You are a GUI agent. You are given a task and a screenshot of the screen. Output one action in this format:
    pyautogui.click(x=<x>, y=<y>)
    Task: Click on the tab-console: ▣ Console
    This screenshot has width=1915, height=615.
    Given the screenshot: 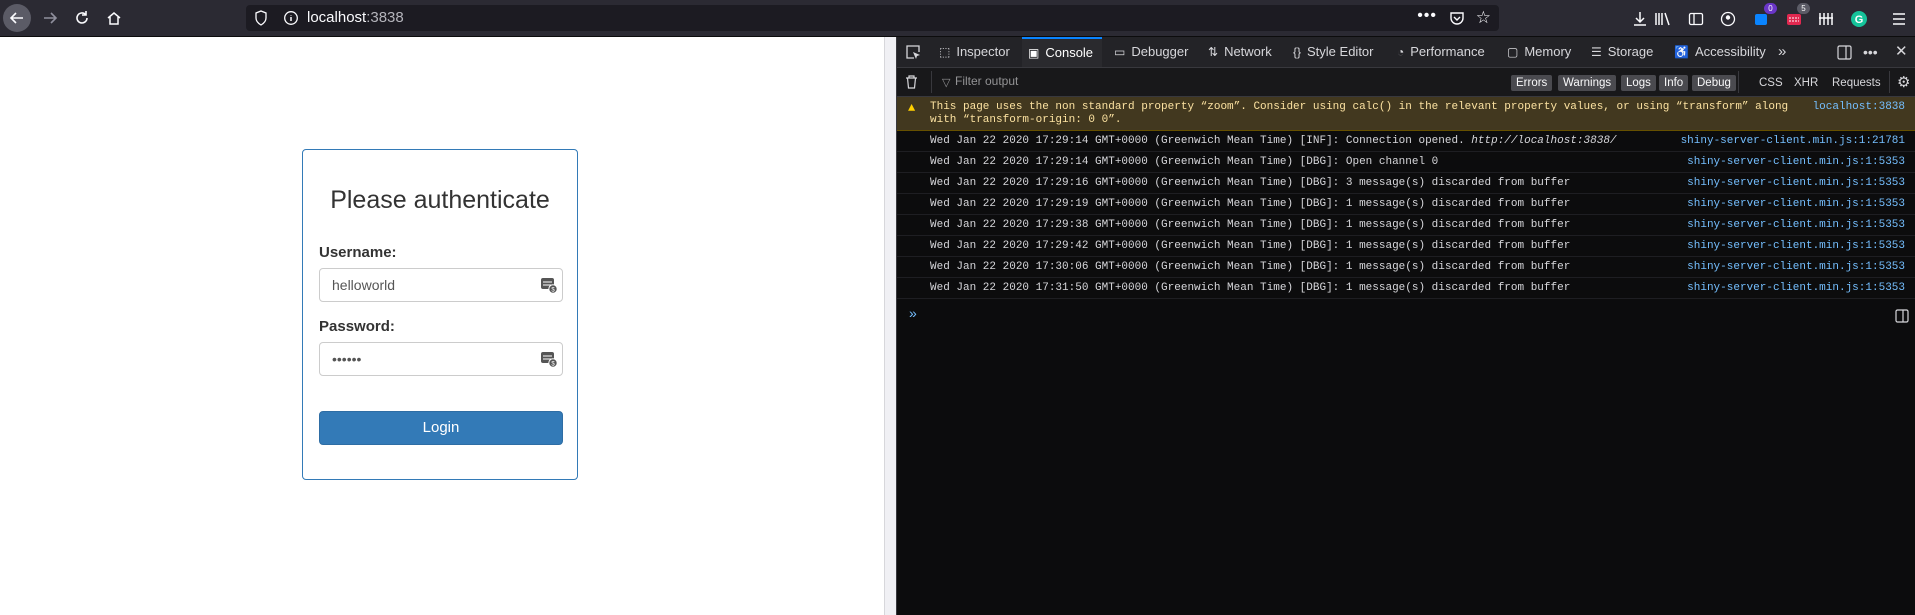 What is the action you would take?
    pyautogui.click(x=1062, y=52)
    